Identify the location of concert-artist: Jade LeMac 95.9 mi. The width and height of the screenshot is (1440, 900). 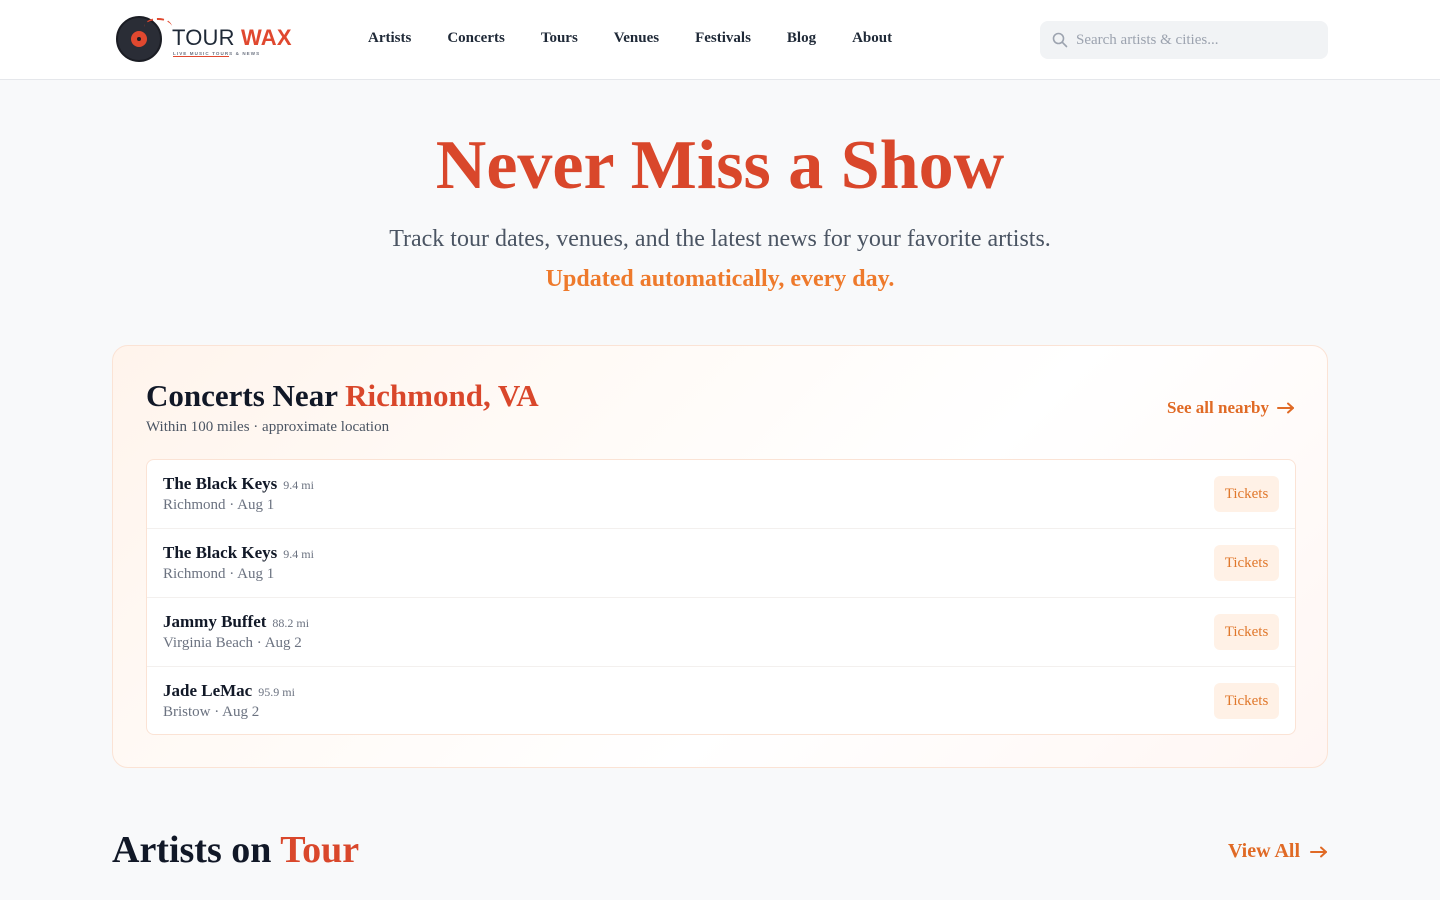
(229, 691).